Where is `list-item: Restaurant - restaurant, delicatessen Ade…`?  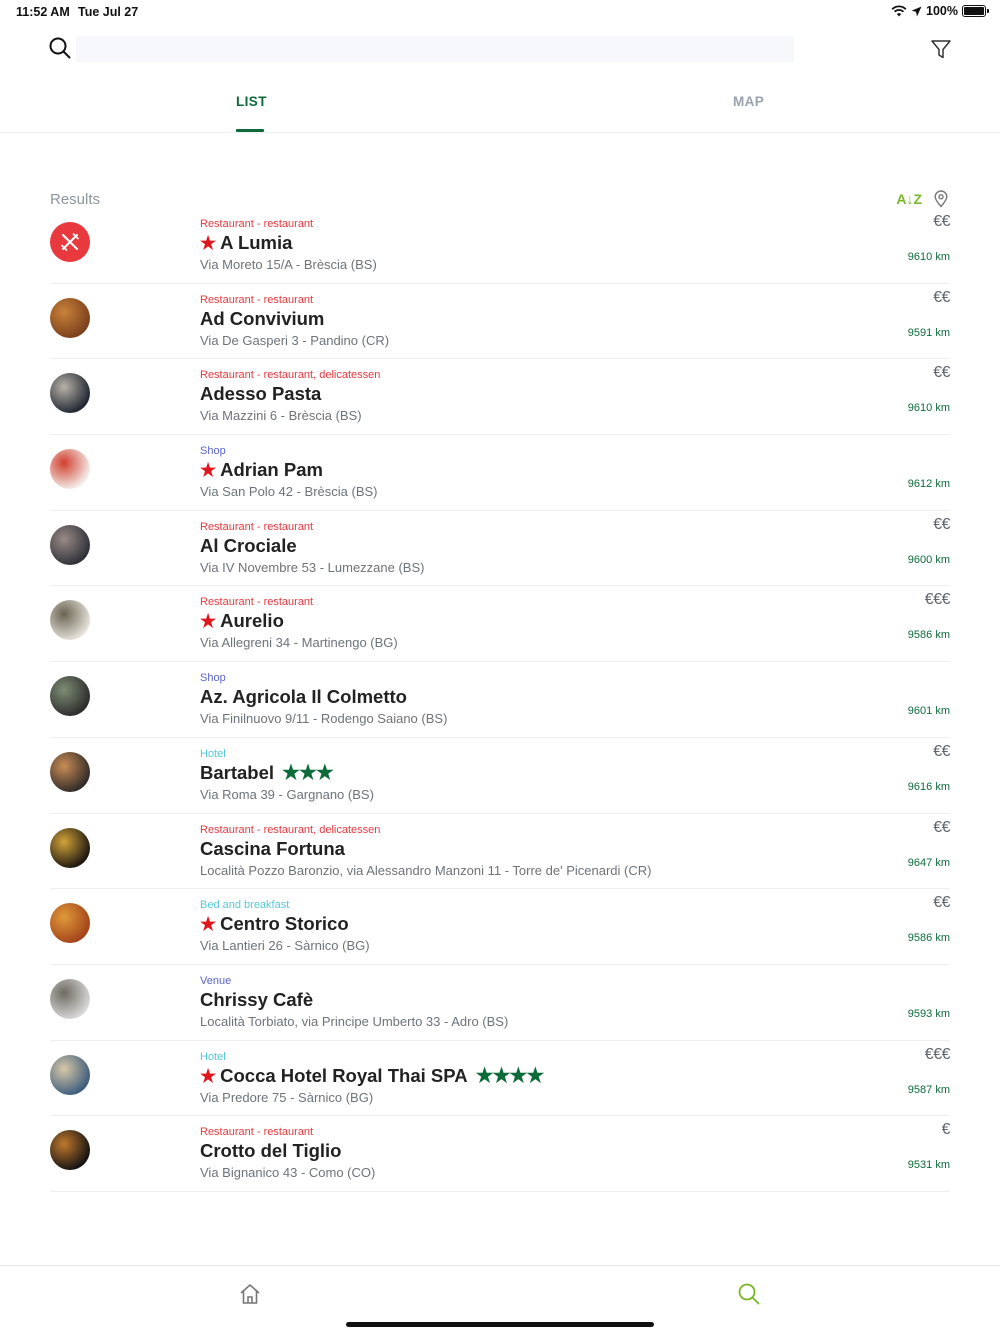 list-item: Restaurant - restaurant, delicatessen Ade… is located at coordinates (500, 397).